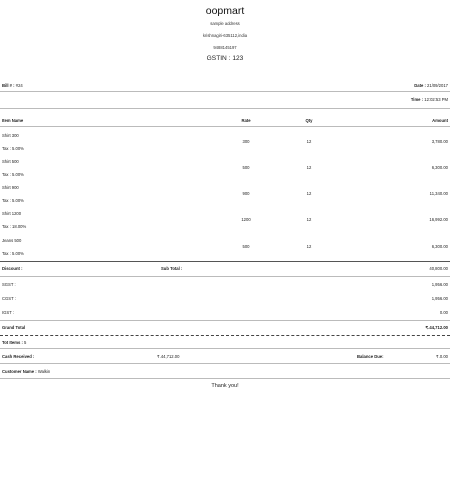 This screenshot has height=500, width=450. I want to click on customer-row: Customer Name : Walkin, so click(225, 371).